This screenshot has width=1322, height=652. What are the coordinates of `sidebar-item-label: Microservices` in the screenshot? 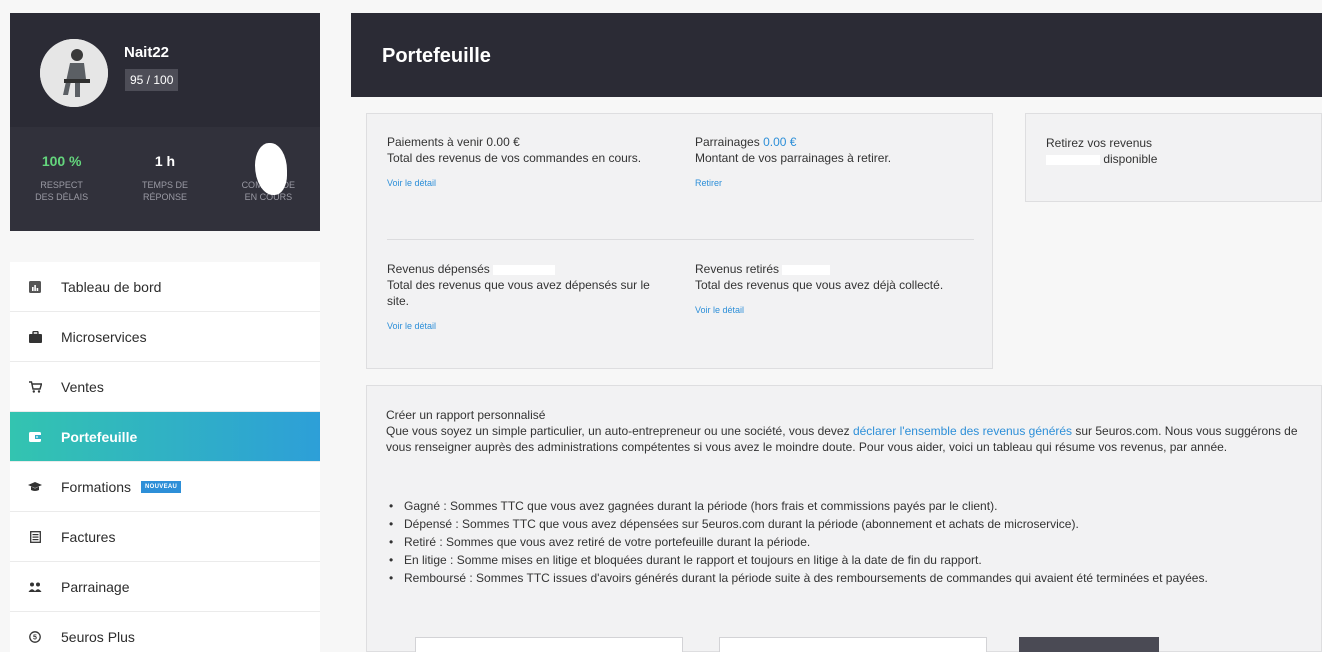 It's located at (104, 336).